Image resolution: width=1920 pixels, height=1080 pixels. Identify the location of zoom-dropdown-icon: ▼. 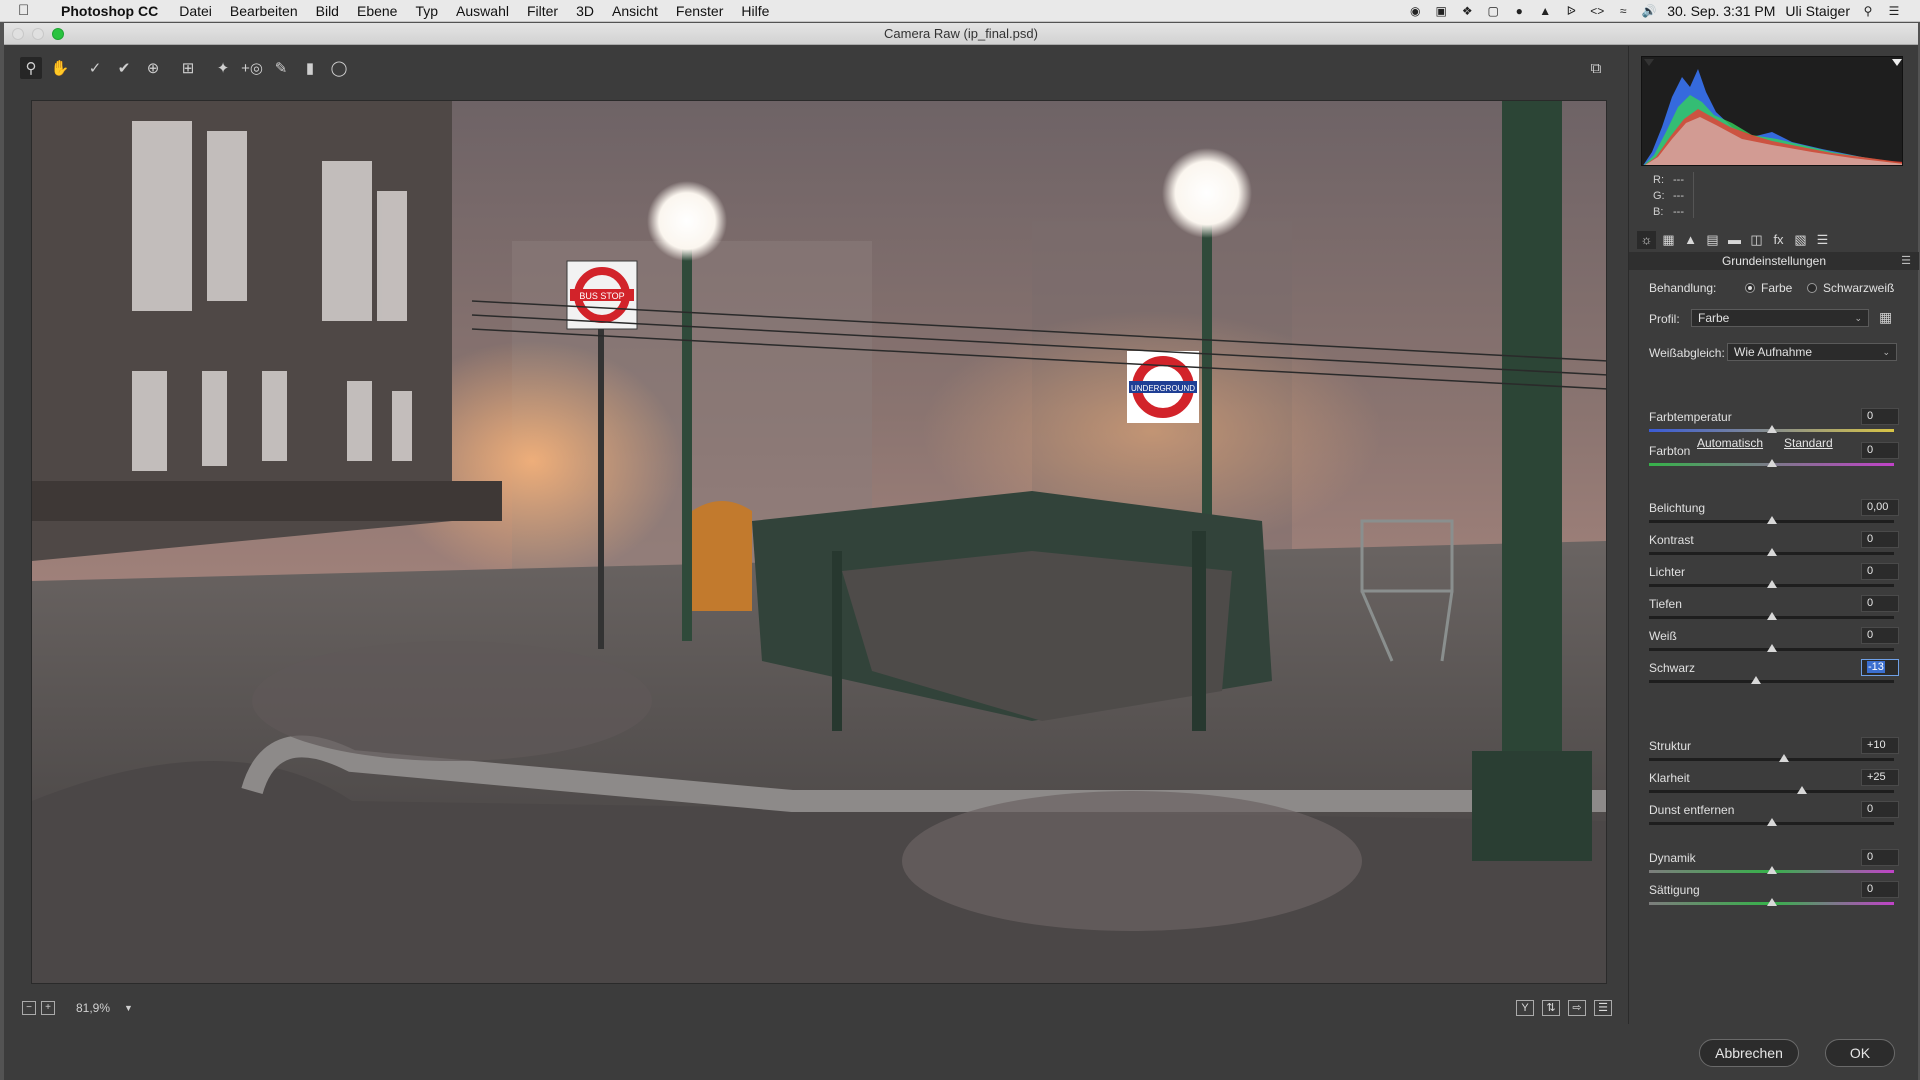
(128, 1008).